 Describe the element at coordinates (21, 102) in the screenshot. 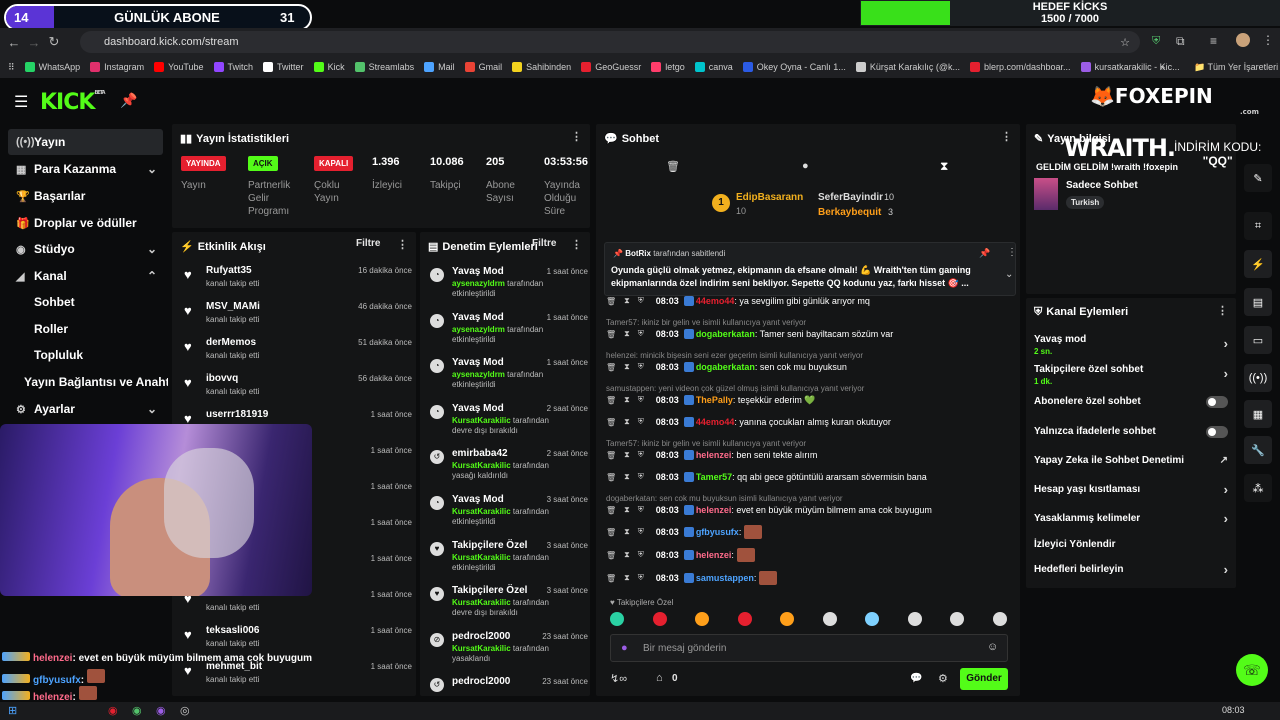

I see `hamburger-menu-icon: ☰` at that location.